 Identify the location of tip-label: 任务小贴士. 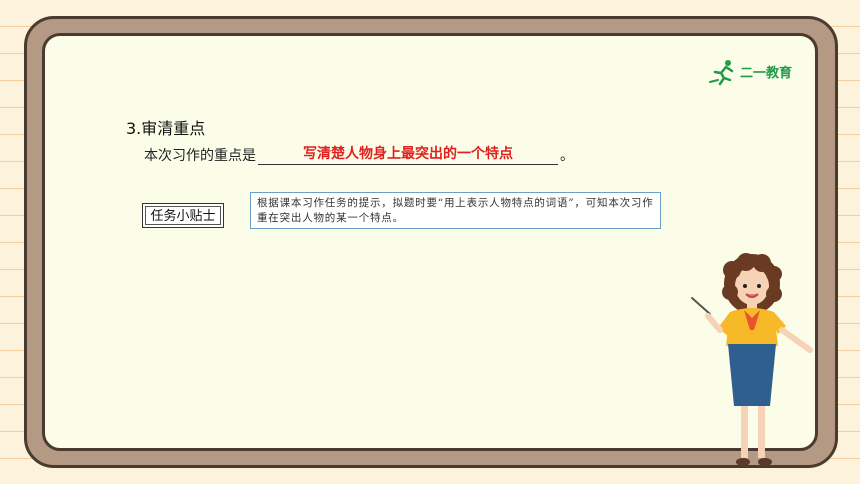
(183, 215).